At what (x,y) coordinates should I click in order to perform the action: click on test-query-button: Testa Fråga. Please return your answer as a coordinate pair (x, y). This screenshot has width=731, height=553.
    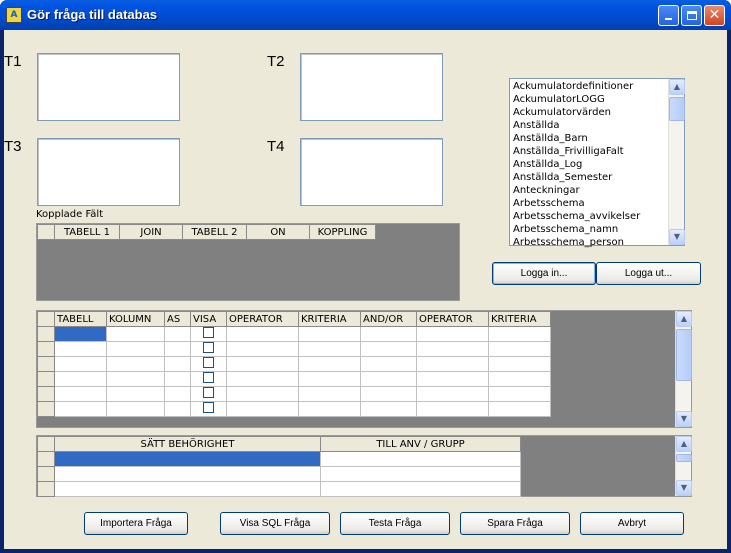
    Looking at the image, I should click on (395, 523).